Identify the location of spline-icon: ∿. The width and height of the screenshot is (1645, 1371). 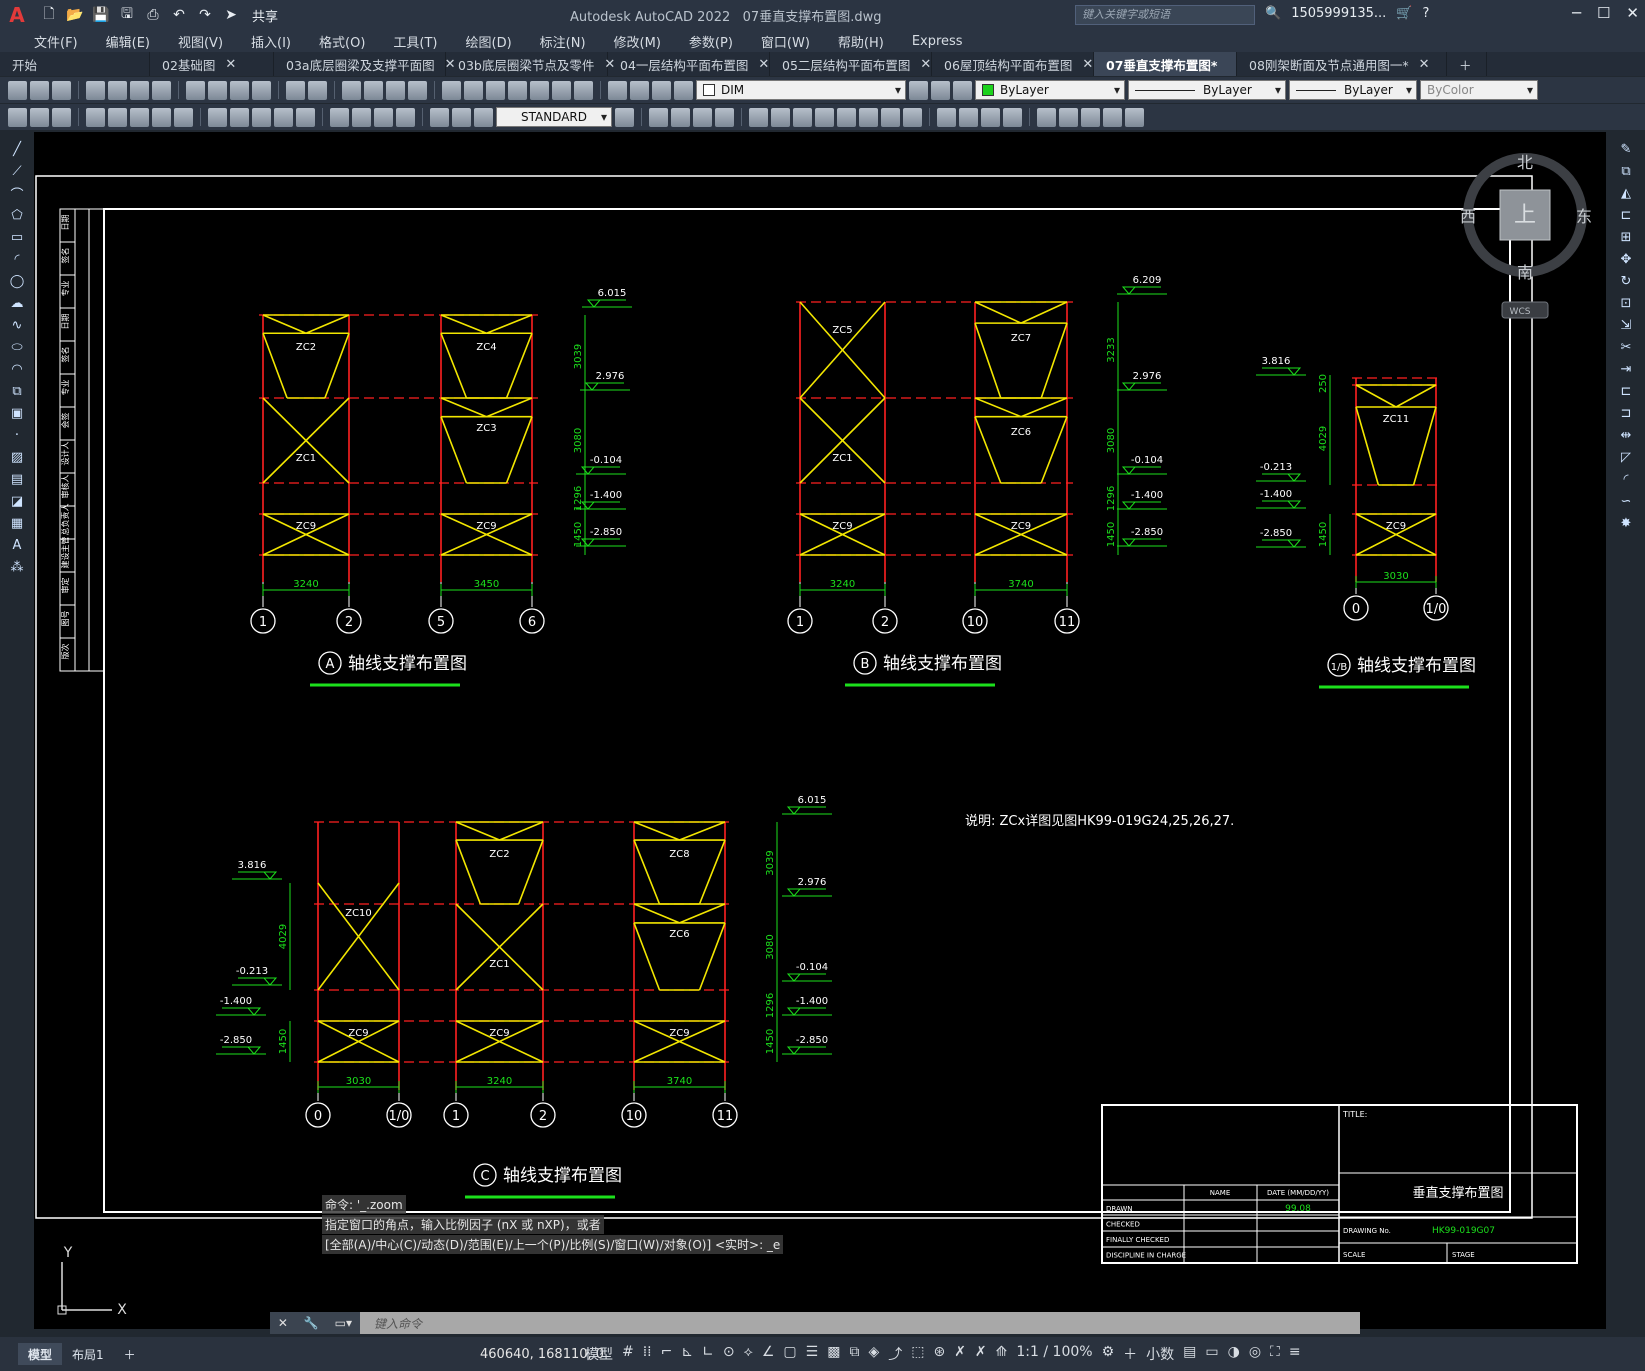
(17, 325).